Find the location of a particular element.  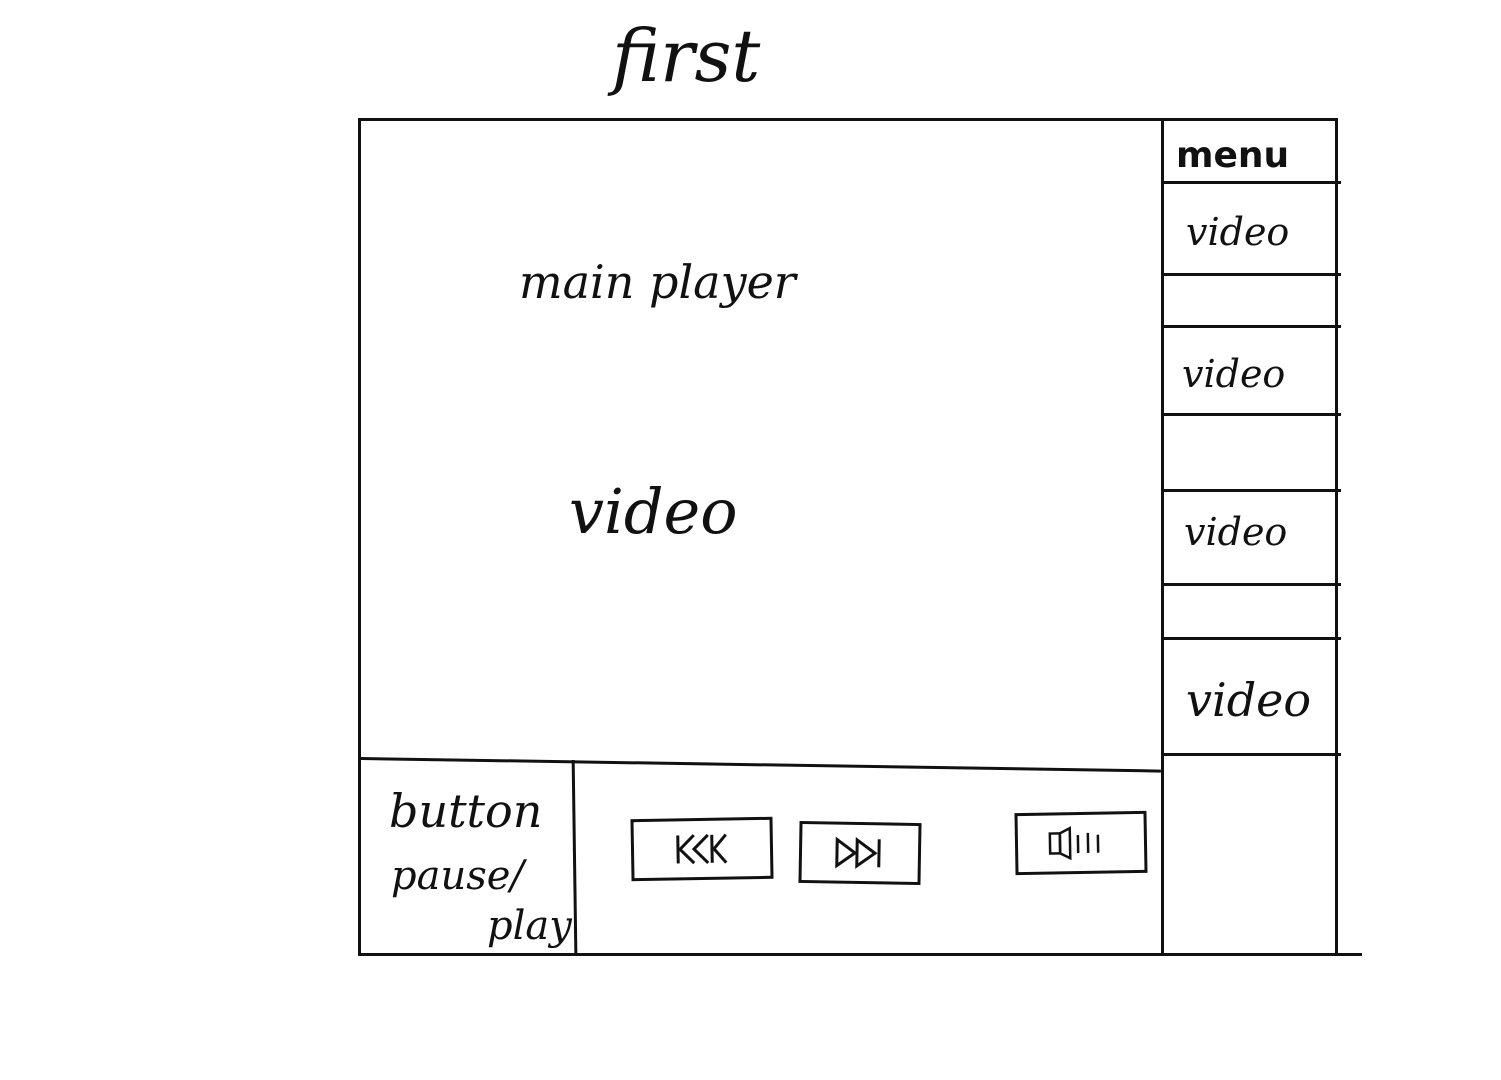

previous-button is located at coordinates (702, 849).